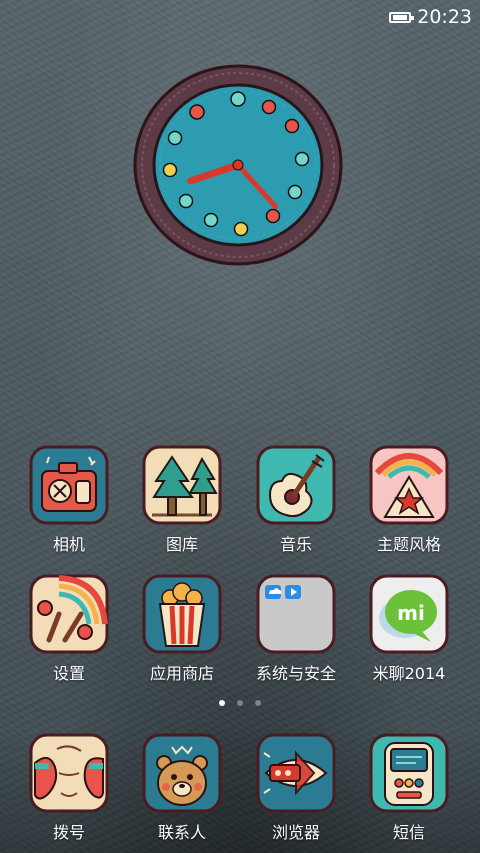 This screenshot has height=853, width=480. What do you see at coordinates (181, 673) in the screenshot?
I see `app-label: 应用商店` at bounding box center [181, 673].